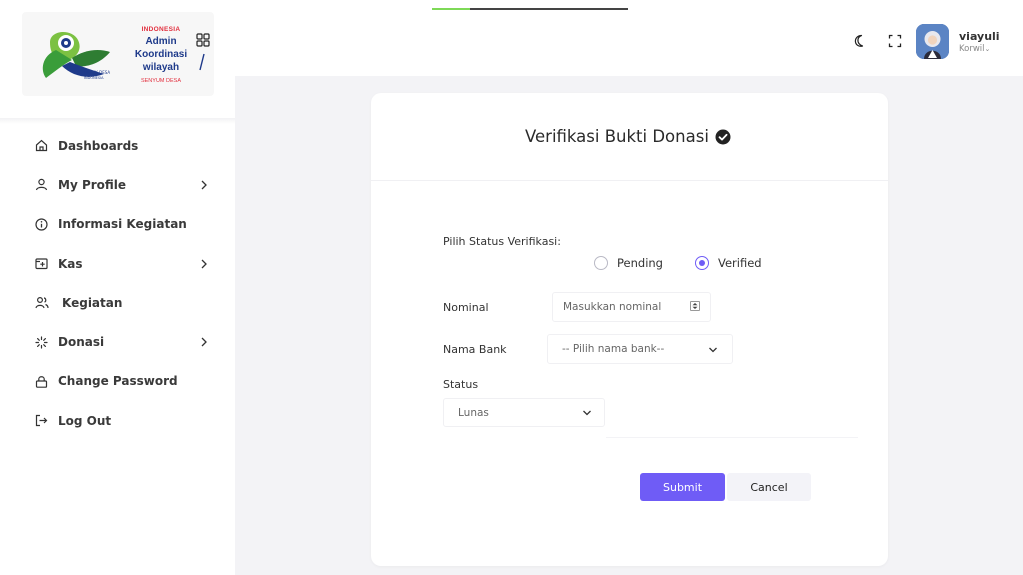 Image resolution: width=1023 pixels, height=575 pixels. Describe the element at coordinates (617, 136) in the screenshot. I see `page-title: Verifikasi Bukti Donasi` at that location.